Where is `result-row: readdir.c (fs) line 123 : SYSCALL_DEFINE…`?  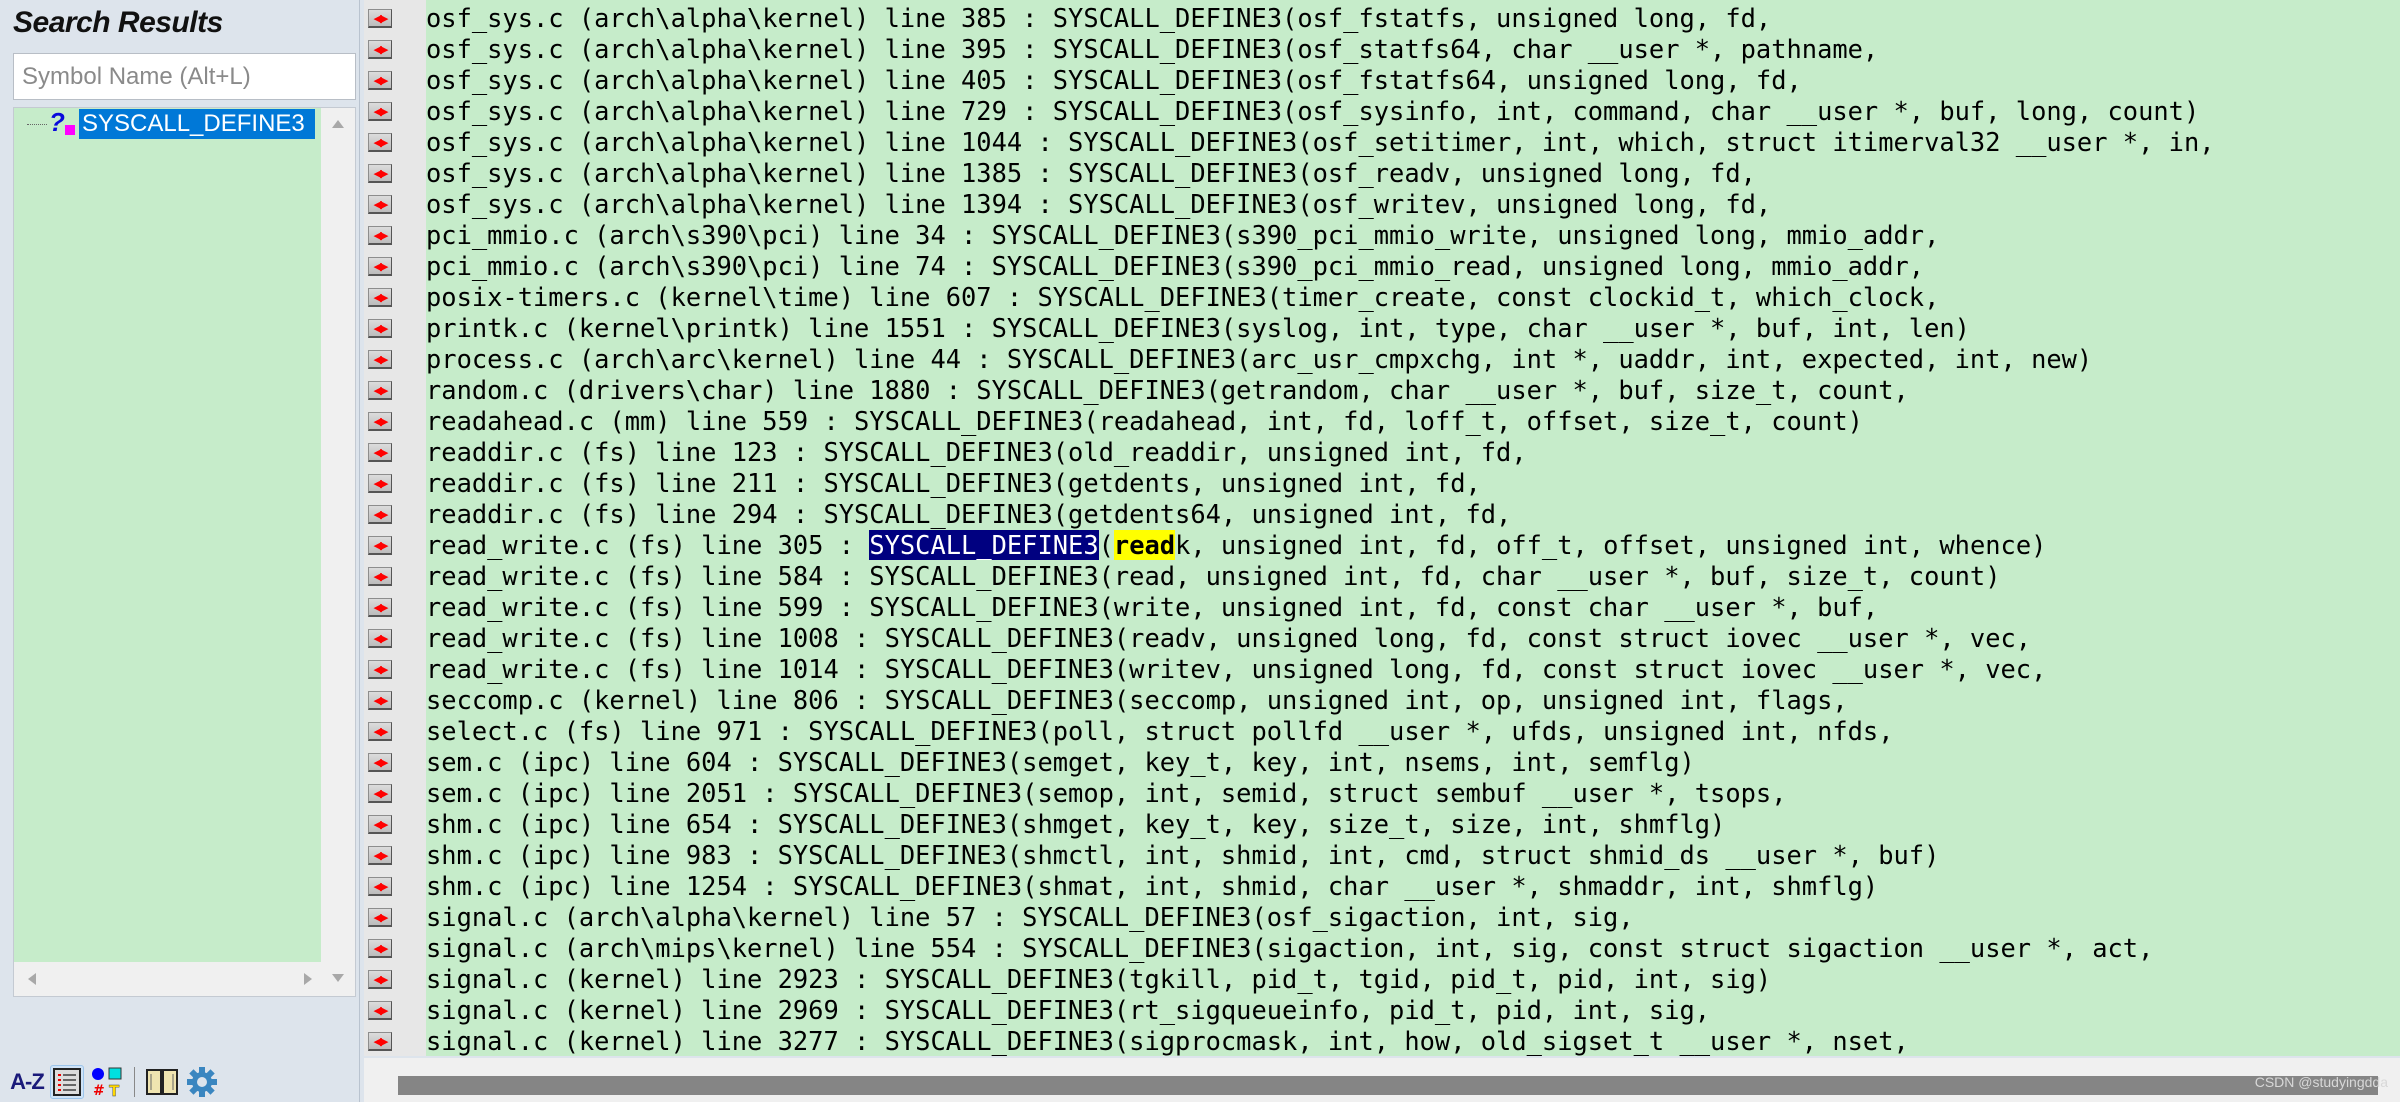 result-row: readdir.c (fs) line 123 : SYSCALL_DEFINE… is located at coordinates (976, 452).